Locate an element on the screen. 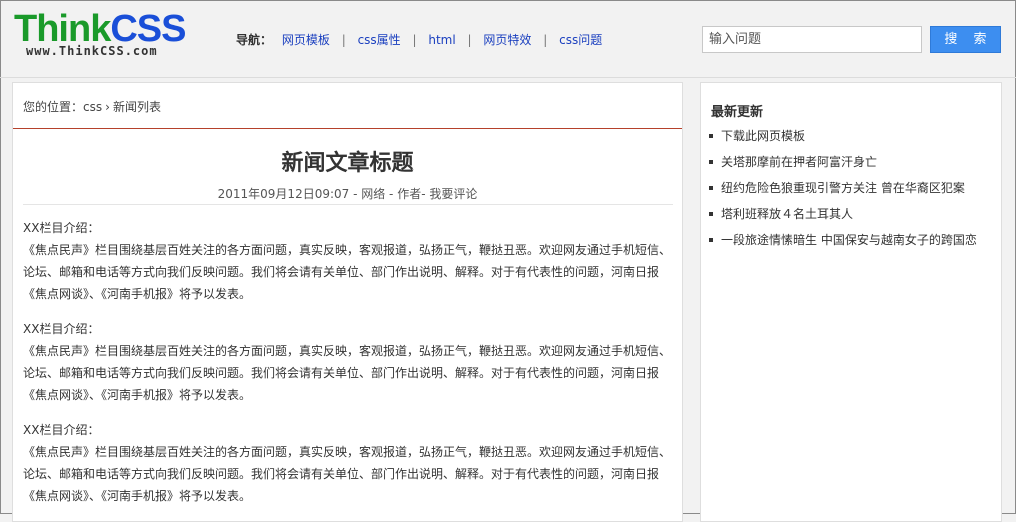 The image size is (1016, 522). article-meta: 2011年09月12日09:07 - 网络 - 作者- 我要评论 is located at coordinates (347, 194).